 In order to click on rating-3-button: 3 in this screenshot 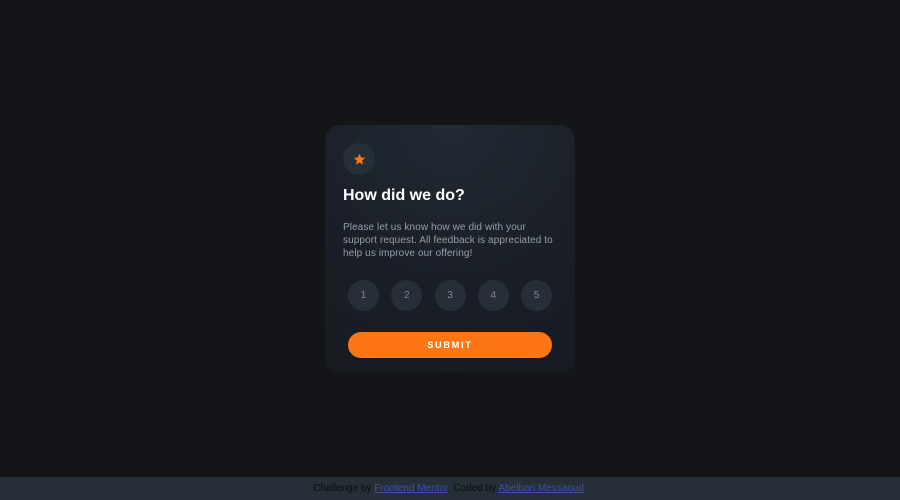, I will do `click(450, 295)`.